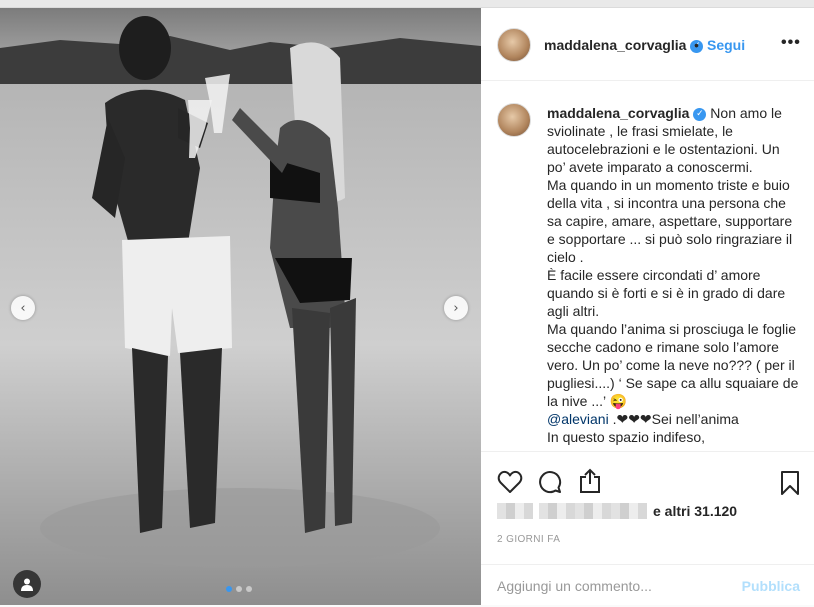 This screenshot has height=607, width=814. Describe the element at coordinates (510, 482) in the screenshot. I see `heart-icon` at that location.